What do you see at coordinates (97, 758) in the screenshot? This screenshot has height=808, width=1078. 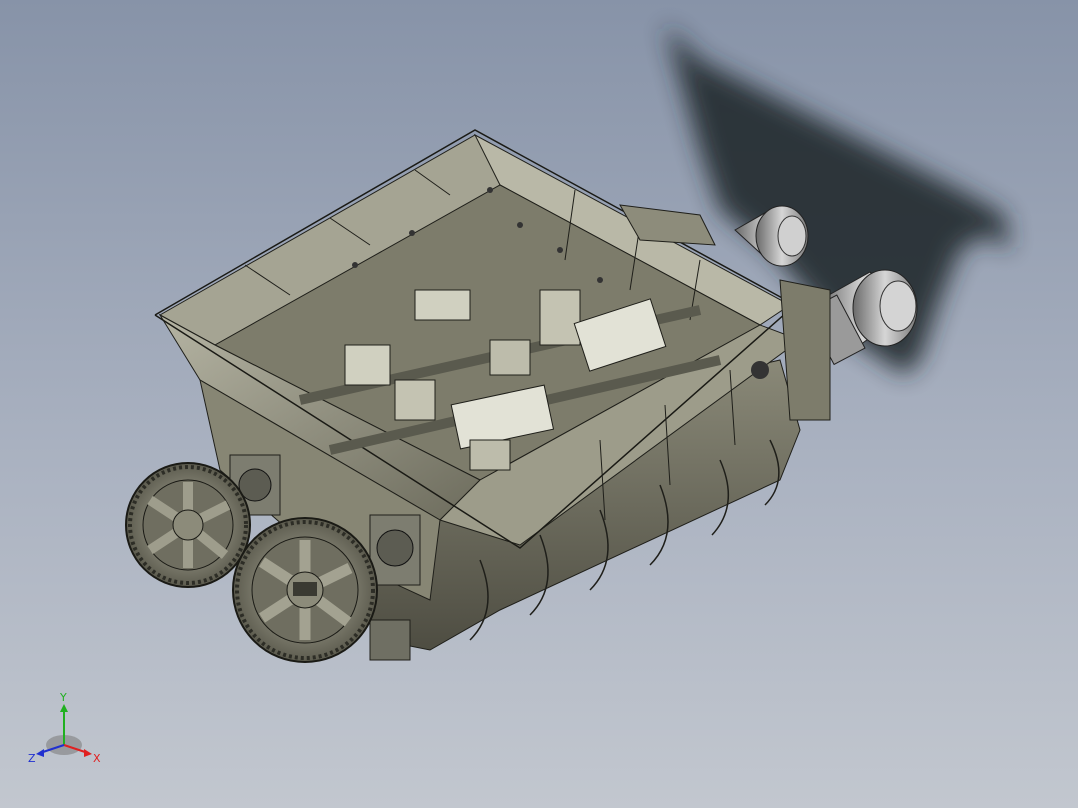 I see `x-axis-label: X` at bounding box center [97, 758].